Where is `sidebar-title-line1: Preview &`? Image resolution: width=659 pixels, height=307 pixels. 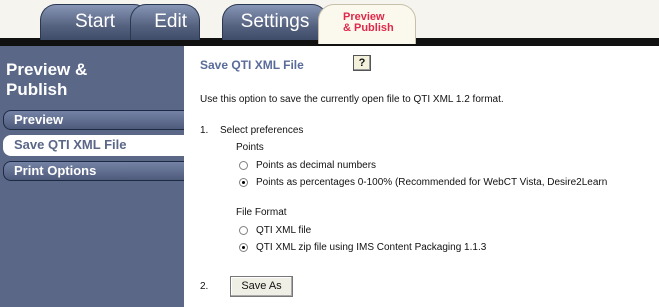
sidebar-title-line1: Preview & is located at coordinates (47, 69).